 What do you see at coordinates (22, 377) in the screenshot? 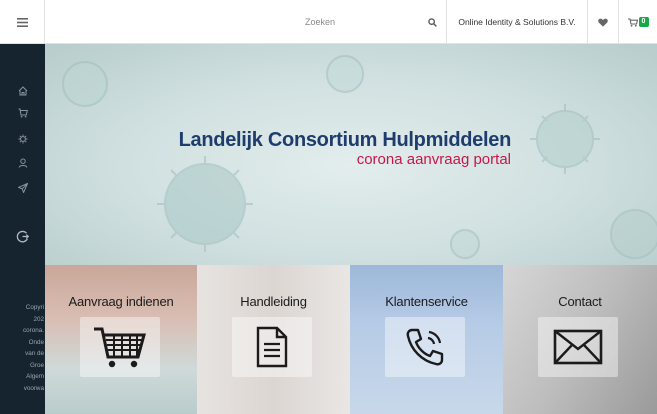
I see `footer-line: Algem` at bounding box center [22, 377].